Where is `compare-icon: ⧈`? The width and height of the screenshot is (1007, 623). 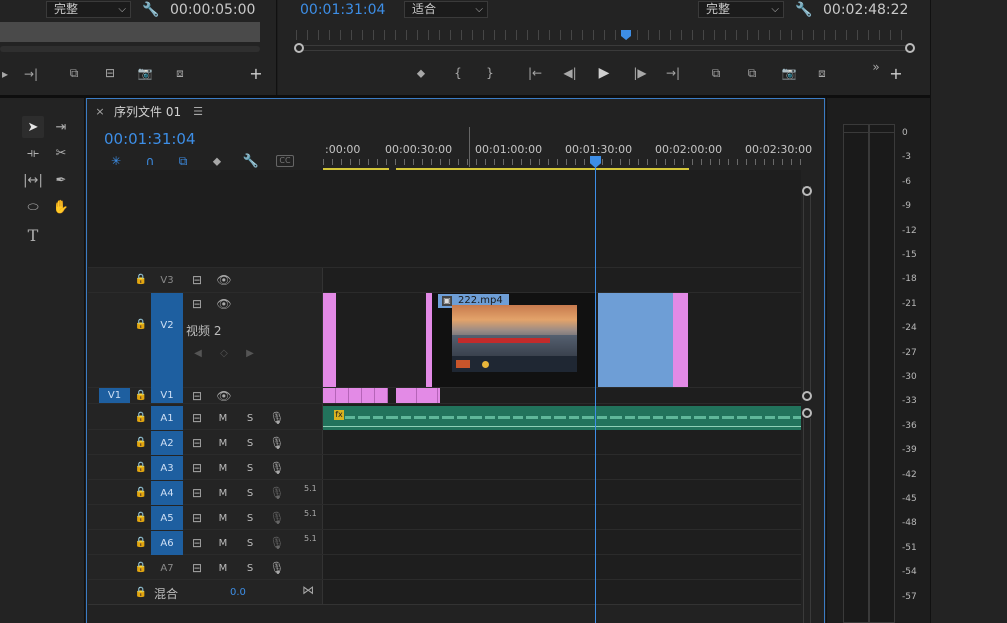
compare-icon: ⧈ is located at coordinates (180, 73).